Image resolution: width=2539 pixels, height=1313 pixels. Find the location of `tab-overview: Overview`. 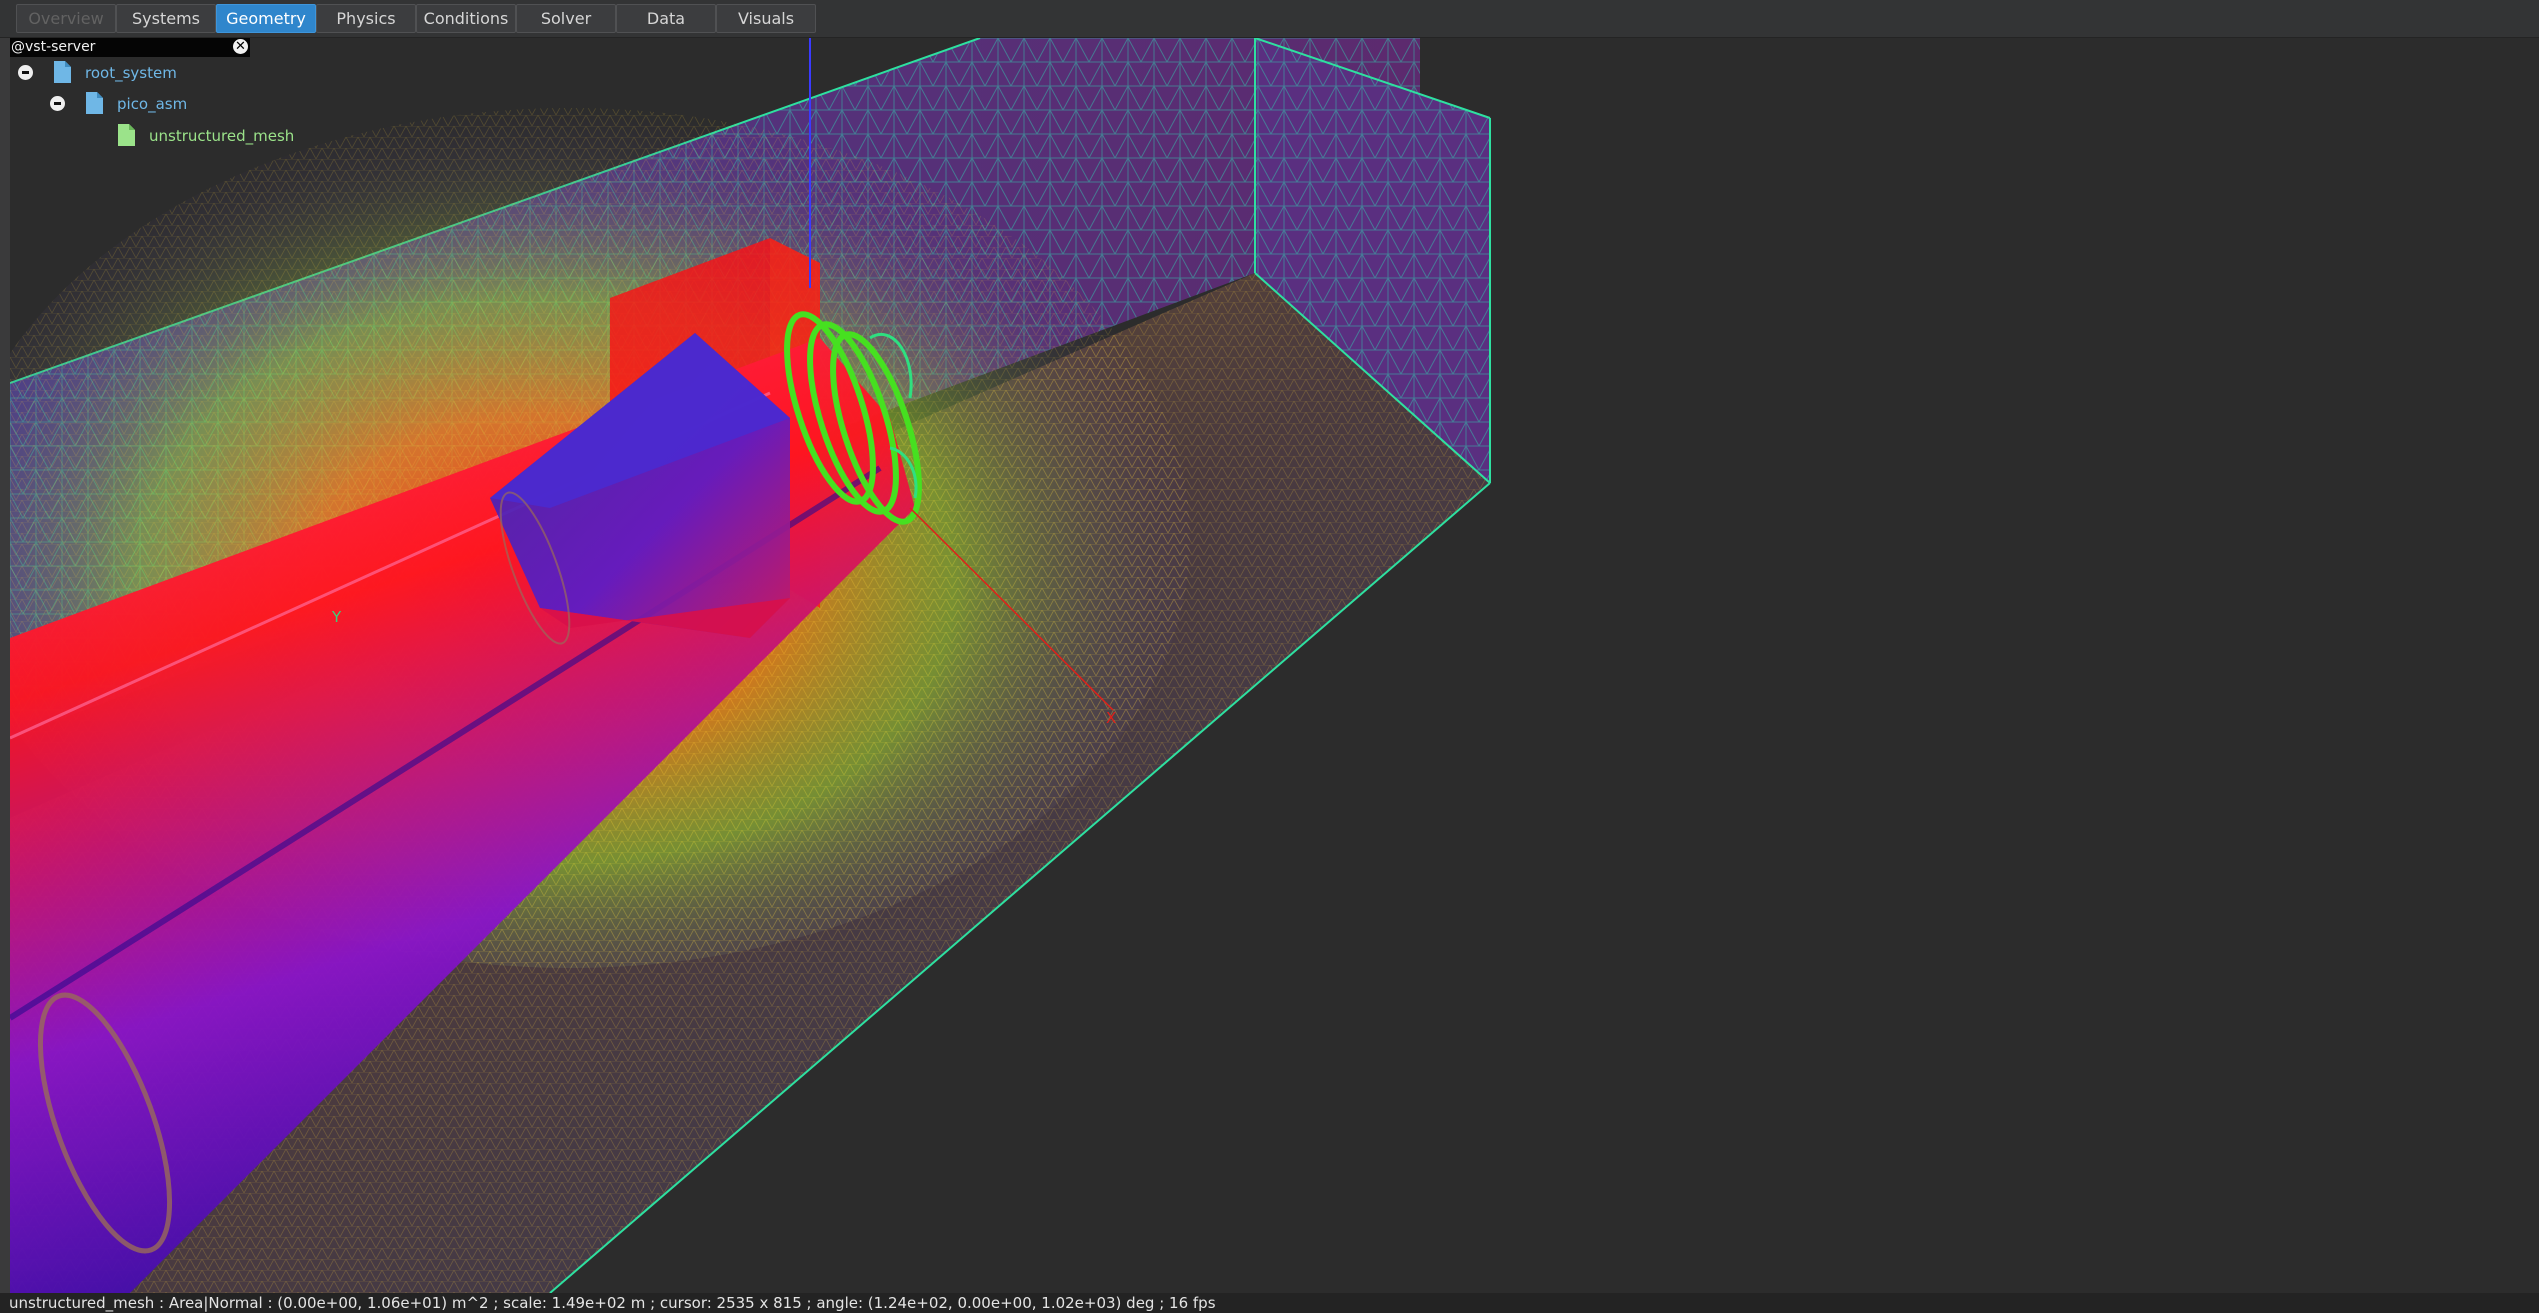

tab-overview: Overview is located at coordinates (66, 18).